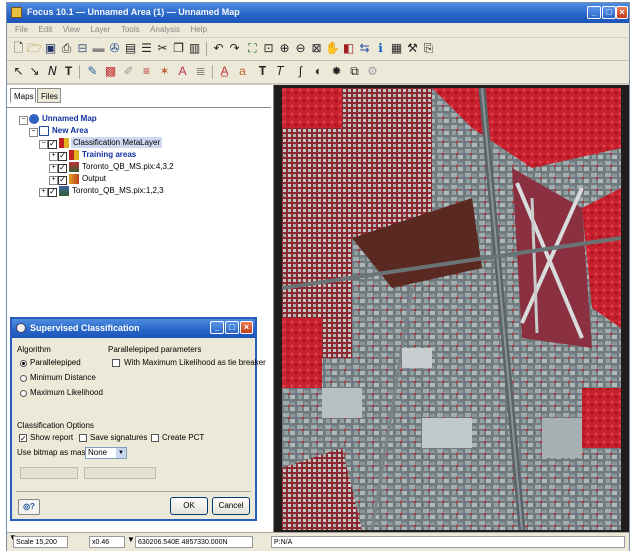 This screenshot has width=636, height=553. I want to click on zoom-out-icon: ⊖, so click(300, 48).